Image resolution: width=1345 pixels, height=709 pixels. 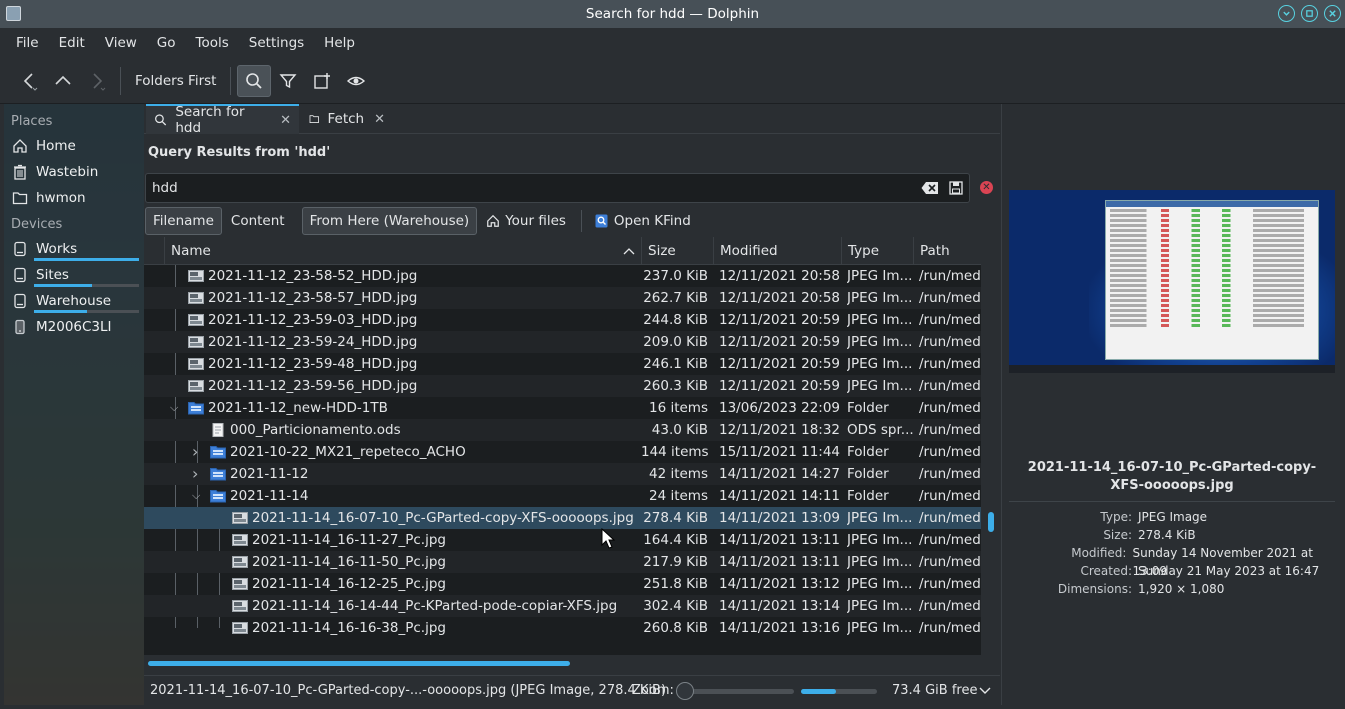 What do you see at coordinates (652, 221) in the screenshot?
I see `filter-label: Open KFind` at bounding box center [652, 221].